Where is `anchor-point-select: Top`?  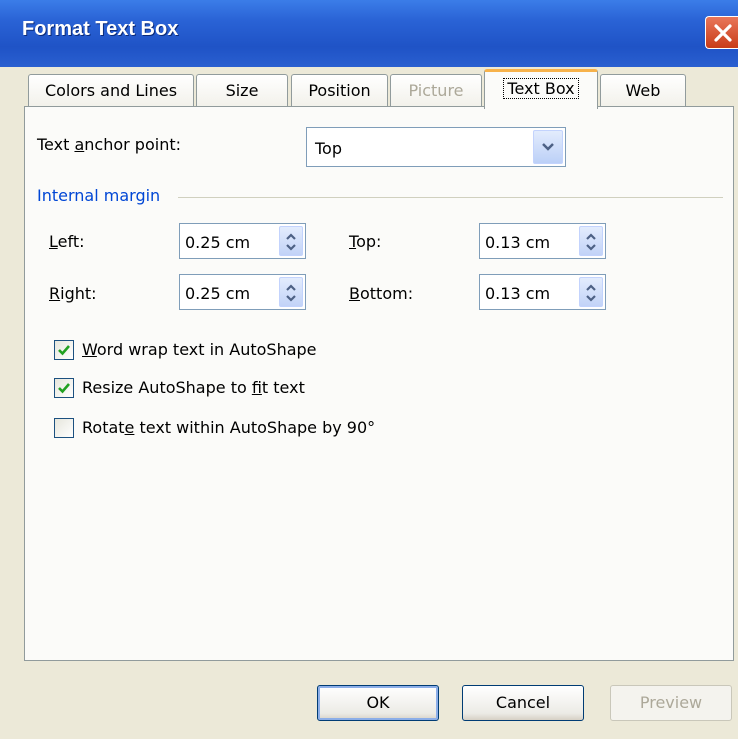 anchor-point-select: Top is located at coordinates (436, 147).